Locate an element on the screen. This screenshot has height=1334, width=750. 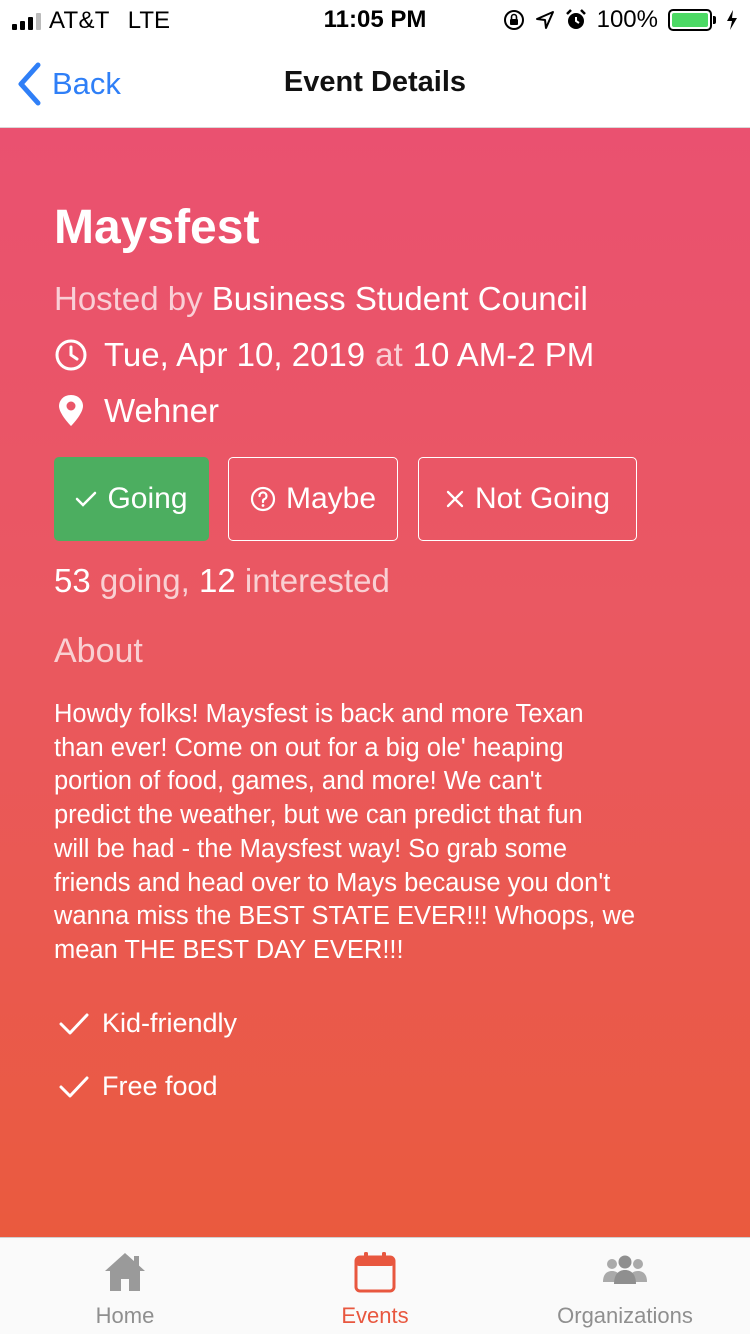
going-label: Going is located at coordinates (147, 498).